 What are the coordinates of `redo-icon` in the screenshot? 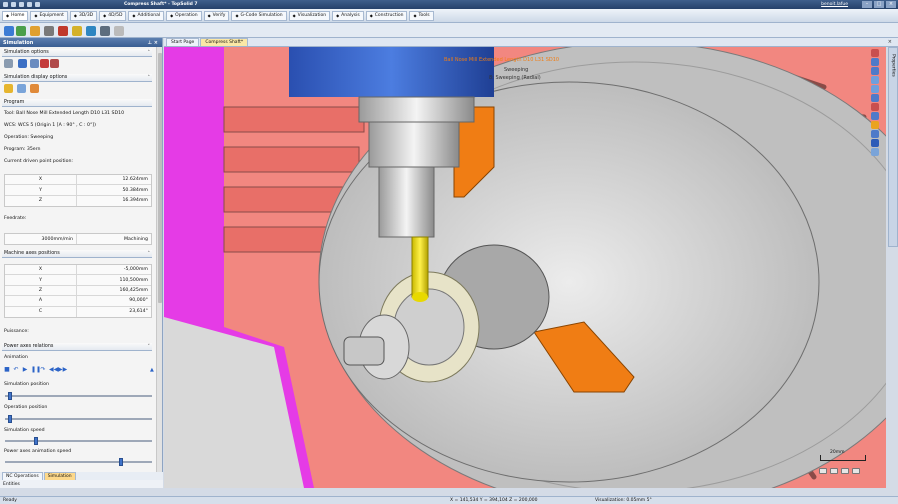 It's located at (29, 4).